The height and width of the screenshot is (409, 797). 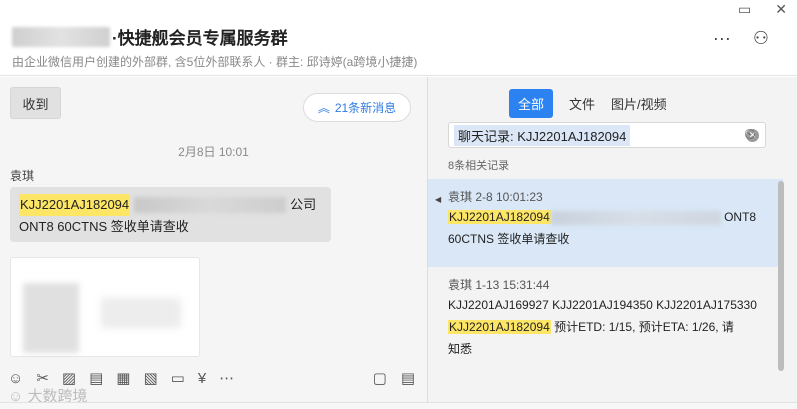 I want to click on group-title: ·快捷舰会员专属服务群, so click(x=150, y=36).